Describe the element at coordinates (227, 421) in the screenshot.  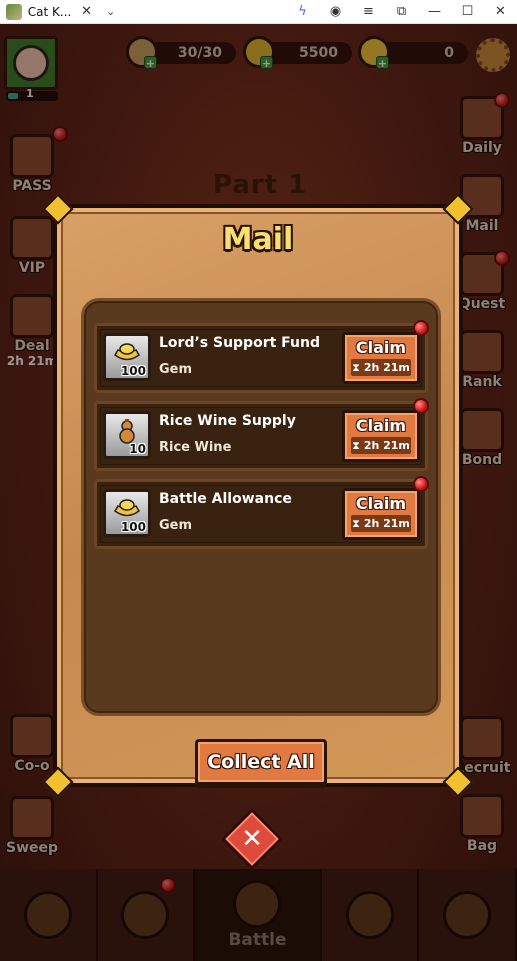
I see `mail-title: Rice Wine Supply` at that location.